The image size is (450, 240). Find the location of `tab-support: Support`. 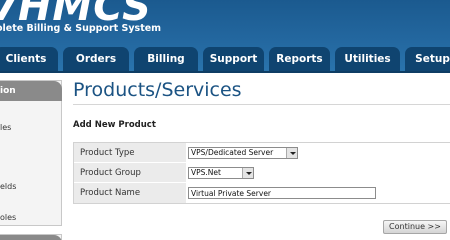

tab-support: Support is located at coordinates (233, 59).